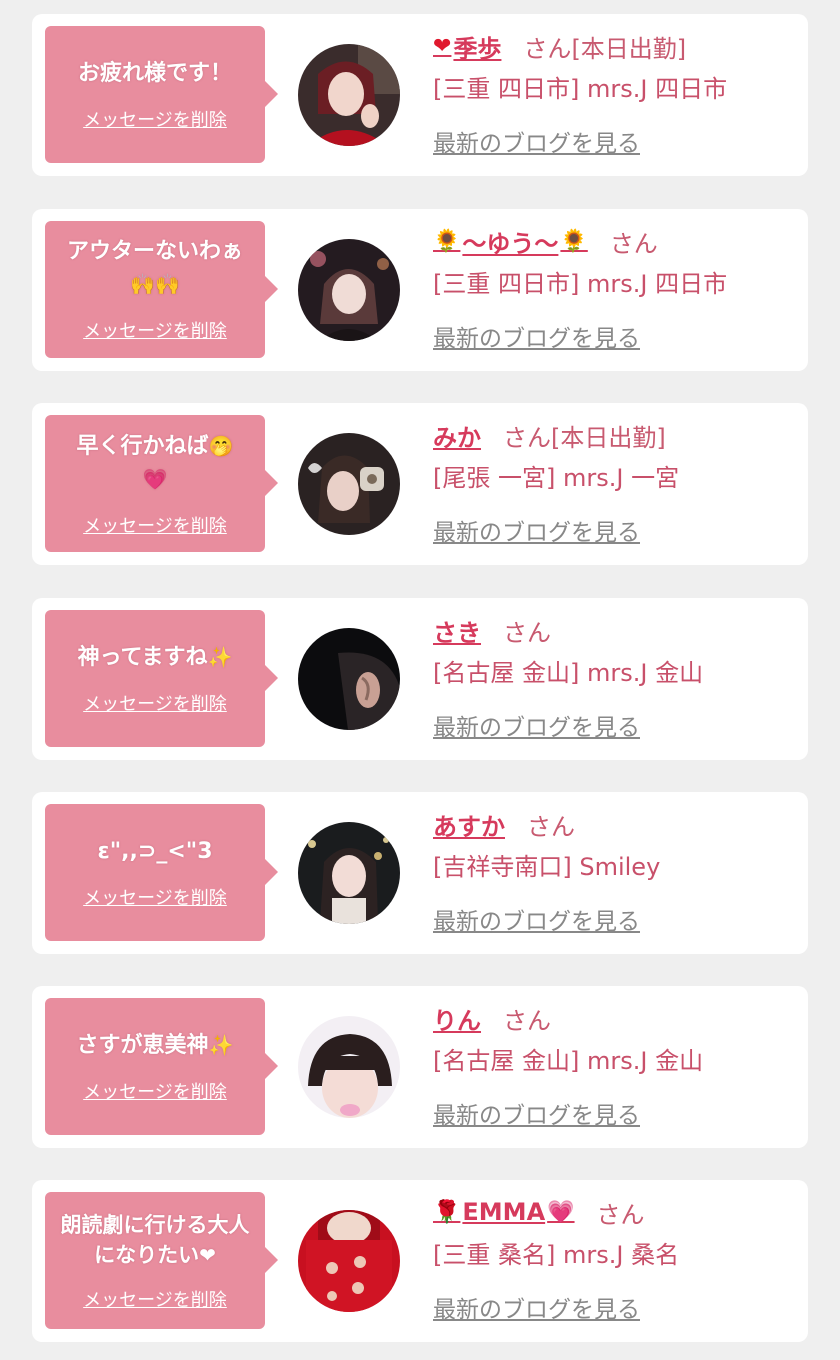  What do you see at coordinates (155, 284) in the screenshot?
I see `raised-hands-icon: 🙌🙌` at bounding box center [155, 284].